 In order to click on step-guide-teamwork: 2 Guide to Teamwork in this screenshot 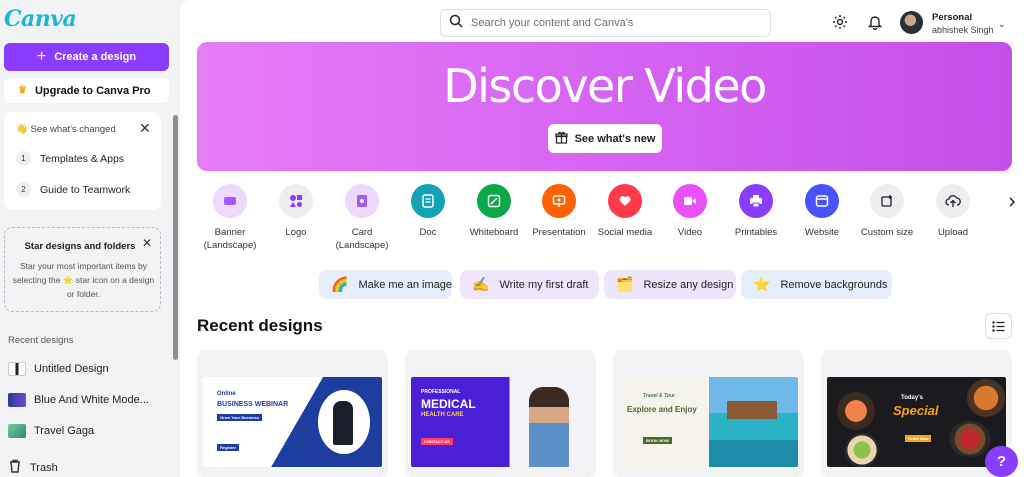, I will do `click(73, 189)`.